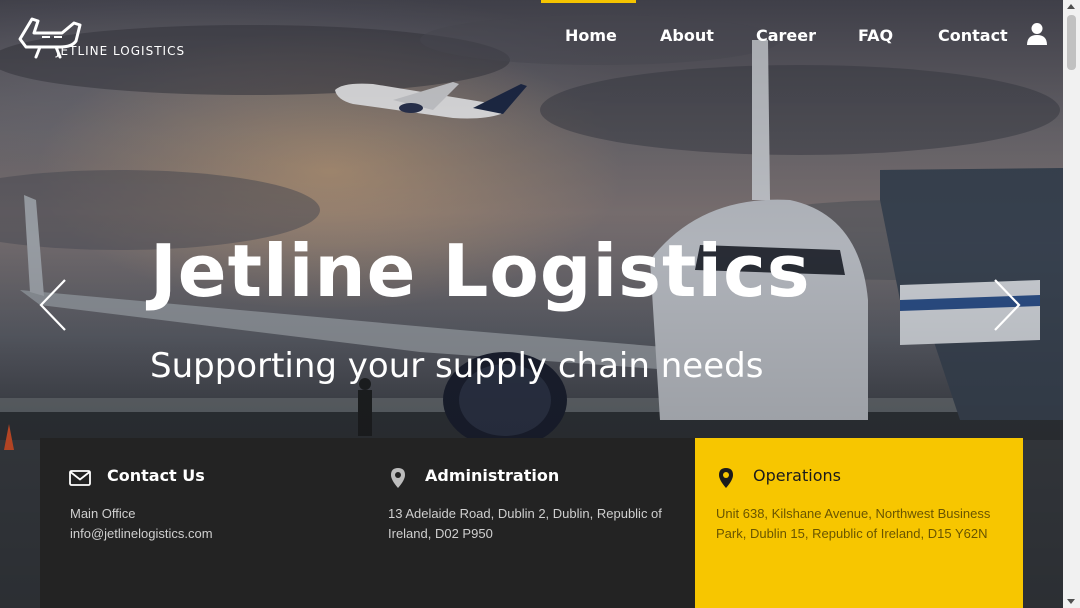  What do you see at coordinates (1071, 601) in the screenshot?
I see `scroll-down-arrow-icon` at bounding box center [1071, 601].